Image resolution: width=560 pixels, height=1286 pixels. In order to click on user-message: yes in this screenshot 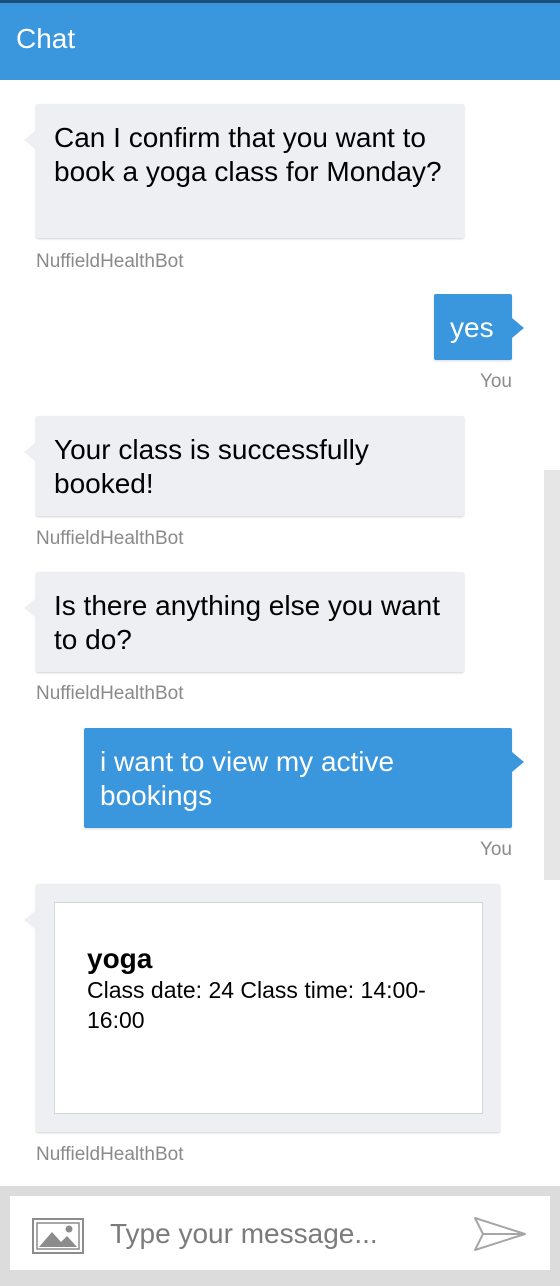, I will do `click(479, 327)`.